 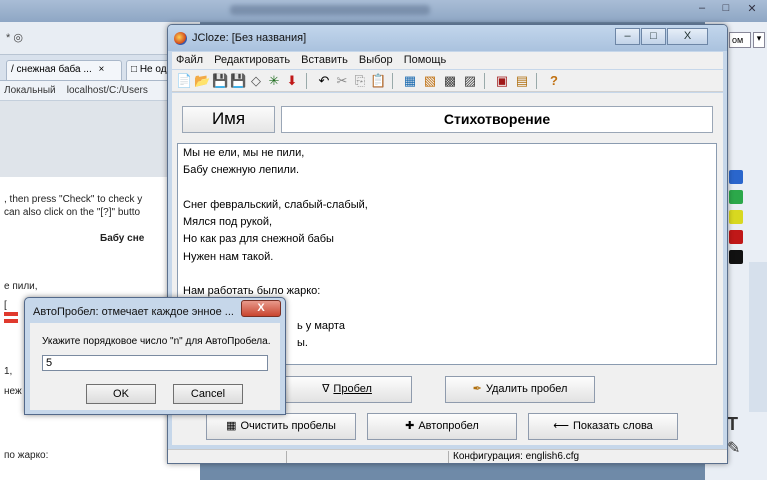 What do you see at coordinates (274, 81) in the screenshot?
I see `web-page-icon: ✳` at bounding box center [274, 81].